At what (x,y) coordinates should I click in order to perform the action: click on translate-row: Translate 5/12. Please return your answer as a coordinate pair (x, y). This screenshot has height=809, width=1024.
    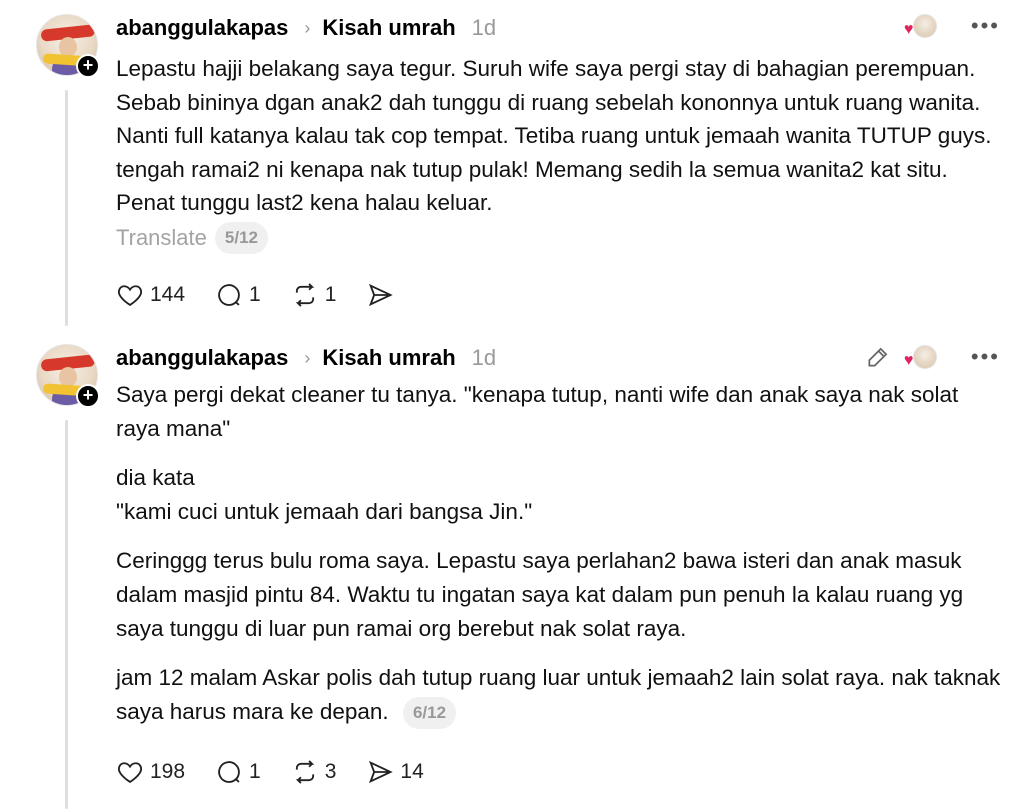
    Looking at the image, I should click on (192, 238).